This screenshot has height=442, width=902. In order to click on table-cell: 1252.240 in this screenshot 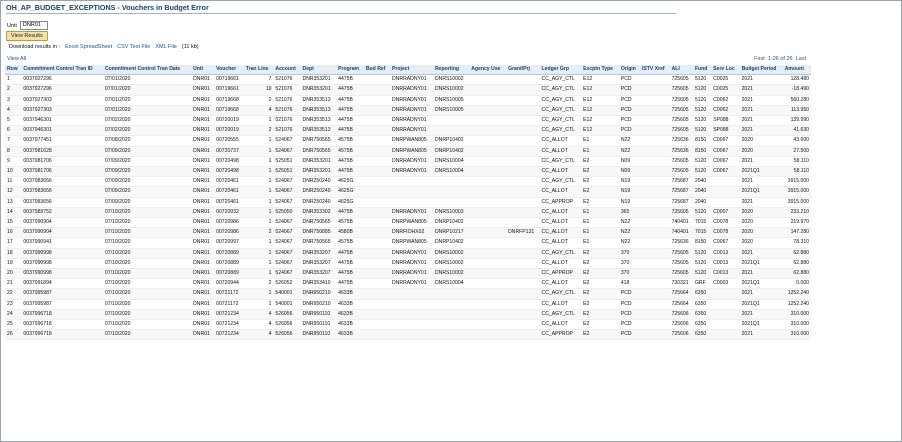, I will do `click(796, 294)`.